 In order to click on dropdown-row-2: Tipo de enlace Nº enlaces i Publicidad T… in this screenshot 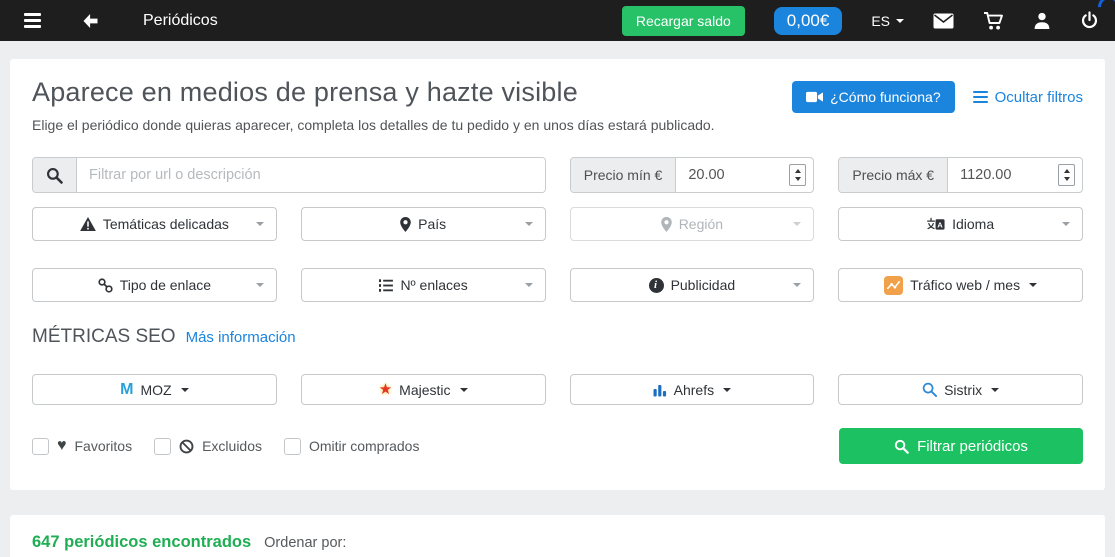, I will do `click(557, 285)`.